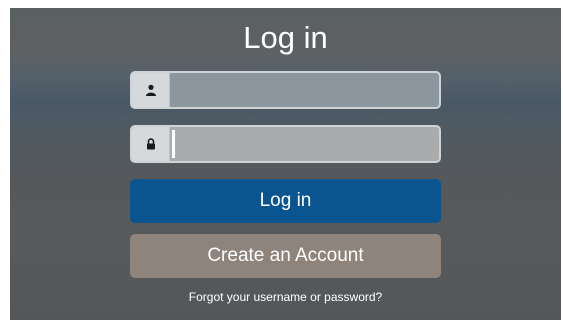  What do you see at coordinates (151, 144) in the screenshot?
I see `lock-icon` at bounding box center [151, 144].